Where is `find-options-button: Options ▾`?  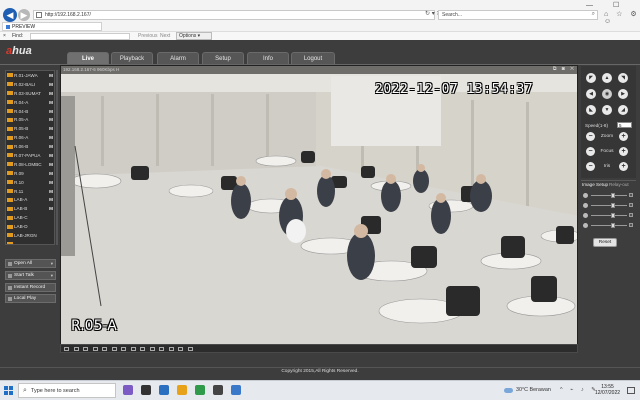
find-options-button: Options ▾ is located at coordinates (194, 36).